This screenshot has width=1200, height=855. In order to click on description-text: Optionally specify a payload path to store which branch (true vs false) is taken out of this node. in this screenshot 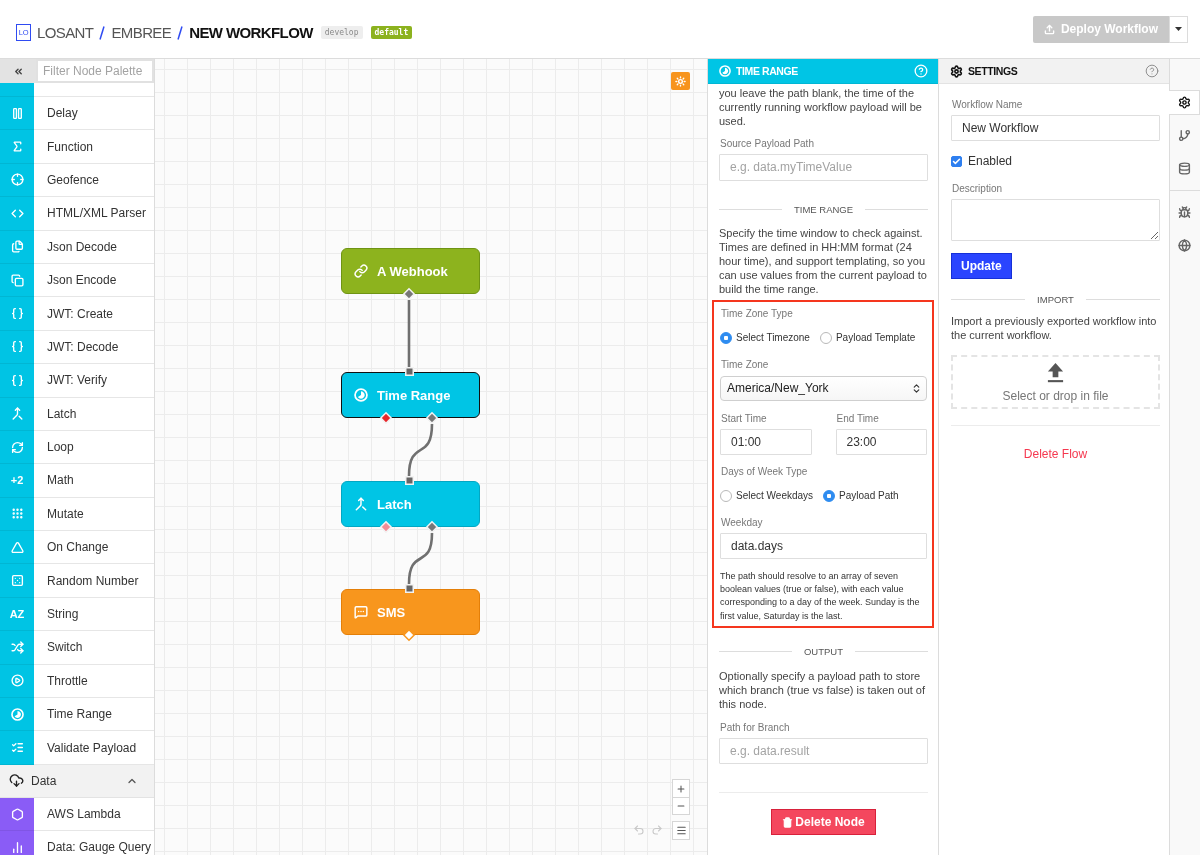, I will do `click(823, 690)`.